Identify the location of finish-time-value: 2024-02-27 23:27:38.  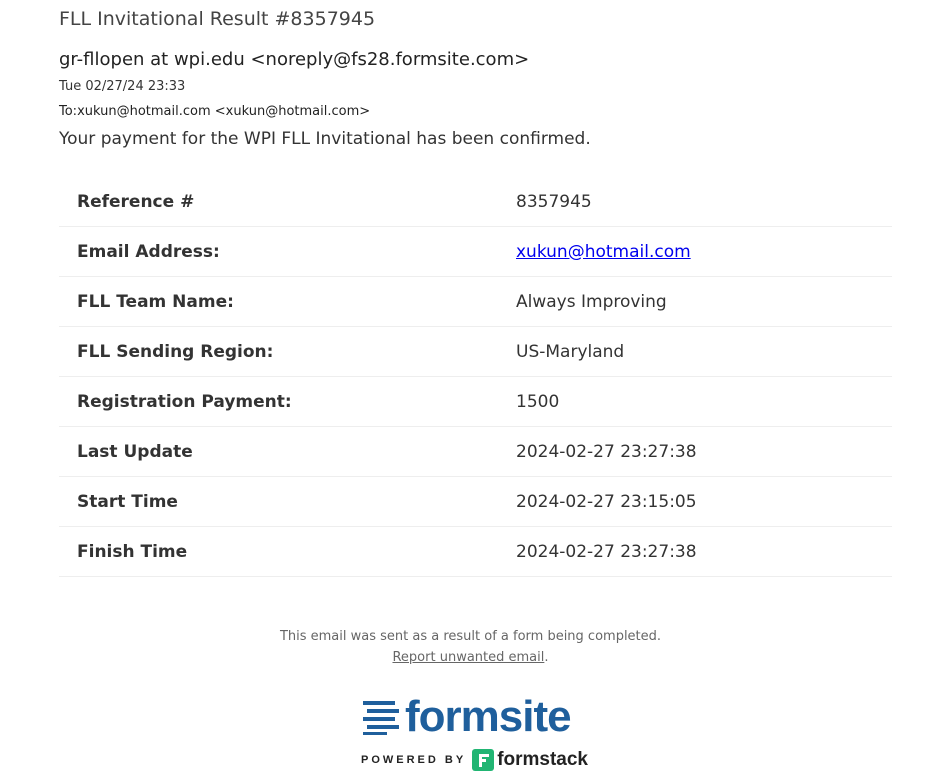
(704, 551).